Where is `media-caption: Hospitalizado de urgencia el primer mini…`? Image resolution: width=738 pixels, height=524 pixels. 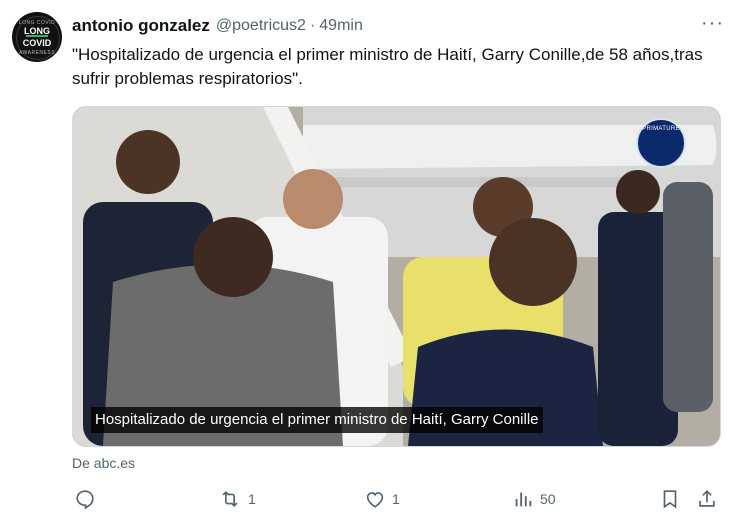
media-caption: Hospitalizado de urgencia el primer mini… is located at coordinates (317, 420).